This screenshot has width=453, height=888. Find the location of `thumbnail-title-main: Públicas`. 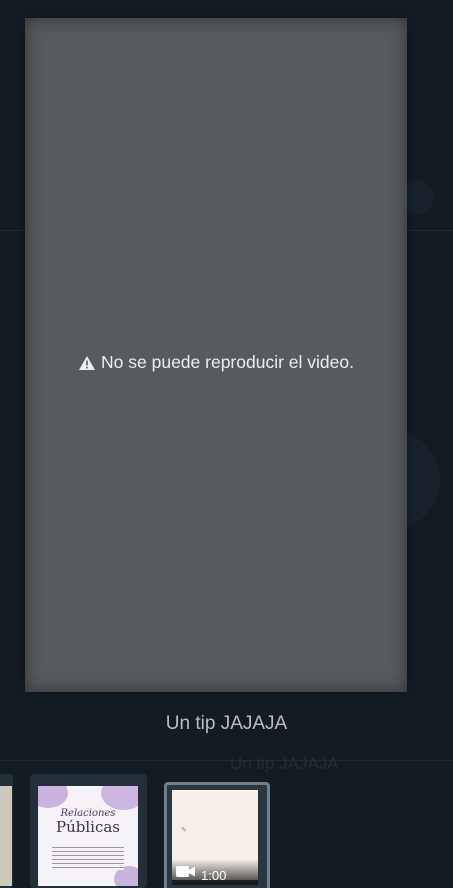

thumbnail-title-main: Públicas is located at coordinates (88, 827).